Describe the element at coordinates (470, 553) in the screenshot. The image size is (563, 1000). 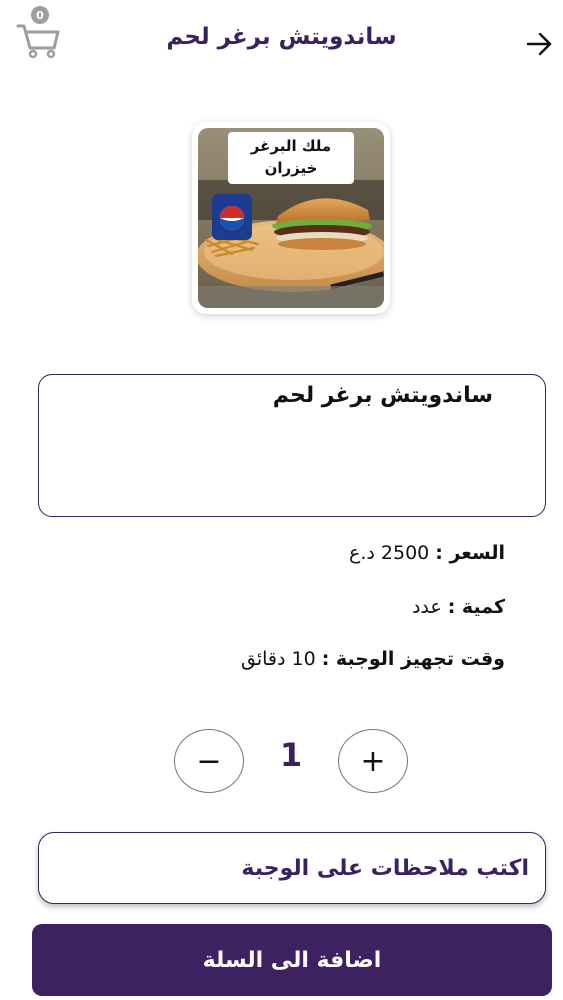
I see `price-label: السعر :` at that location.